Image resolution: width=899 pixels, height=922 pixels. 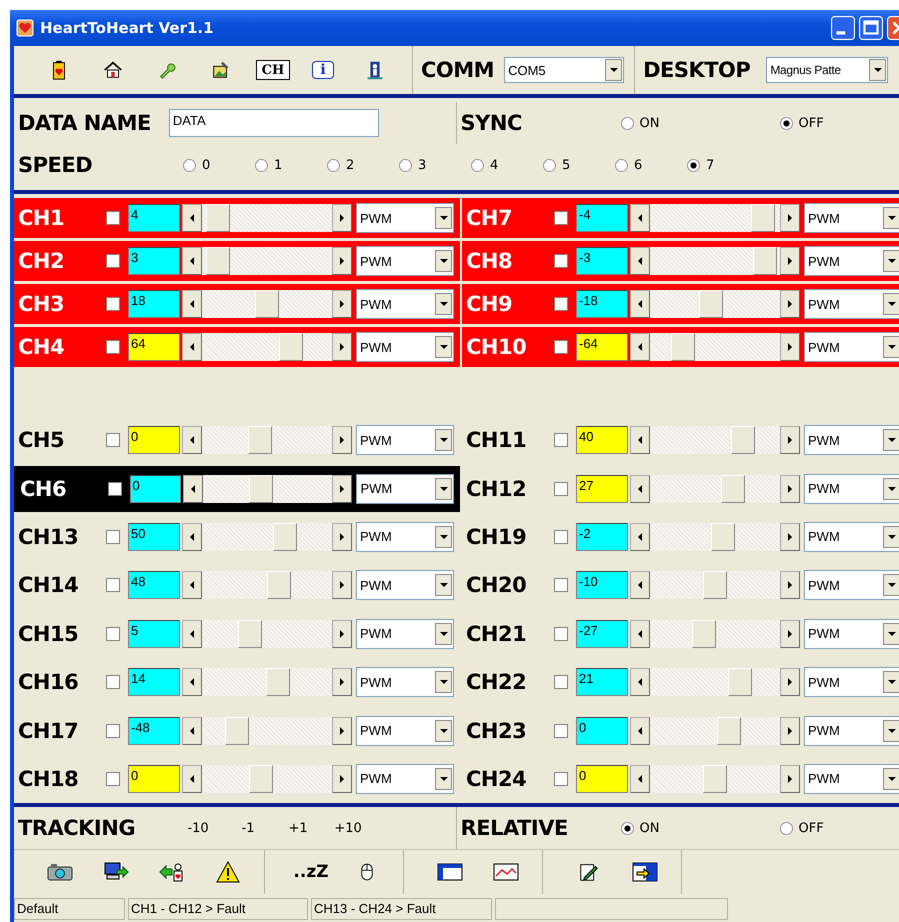 I want to click on step-button: -1, so click(x=248, y=828).